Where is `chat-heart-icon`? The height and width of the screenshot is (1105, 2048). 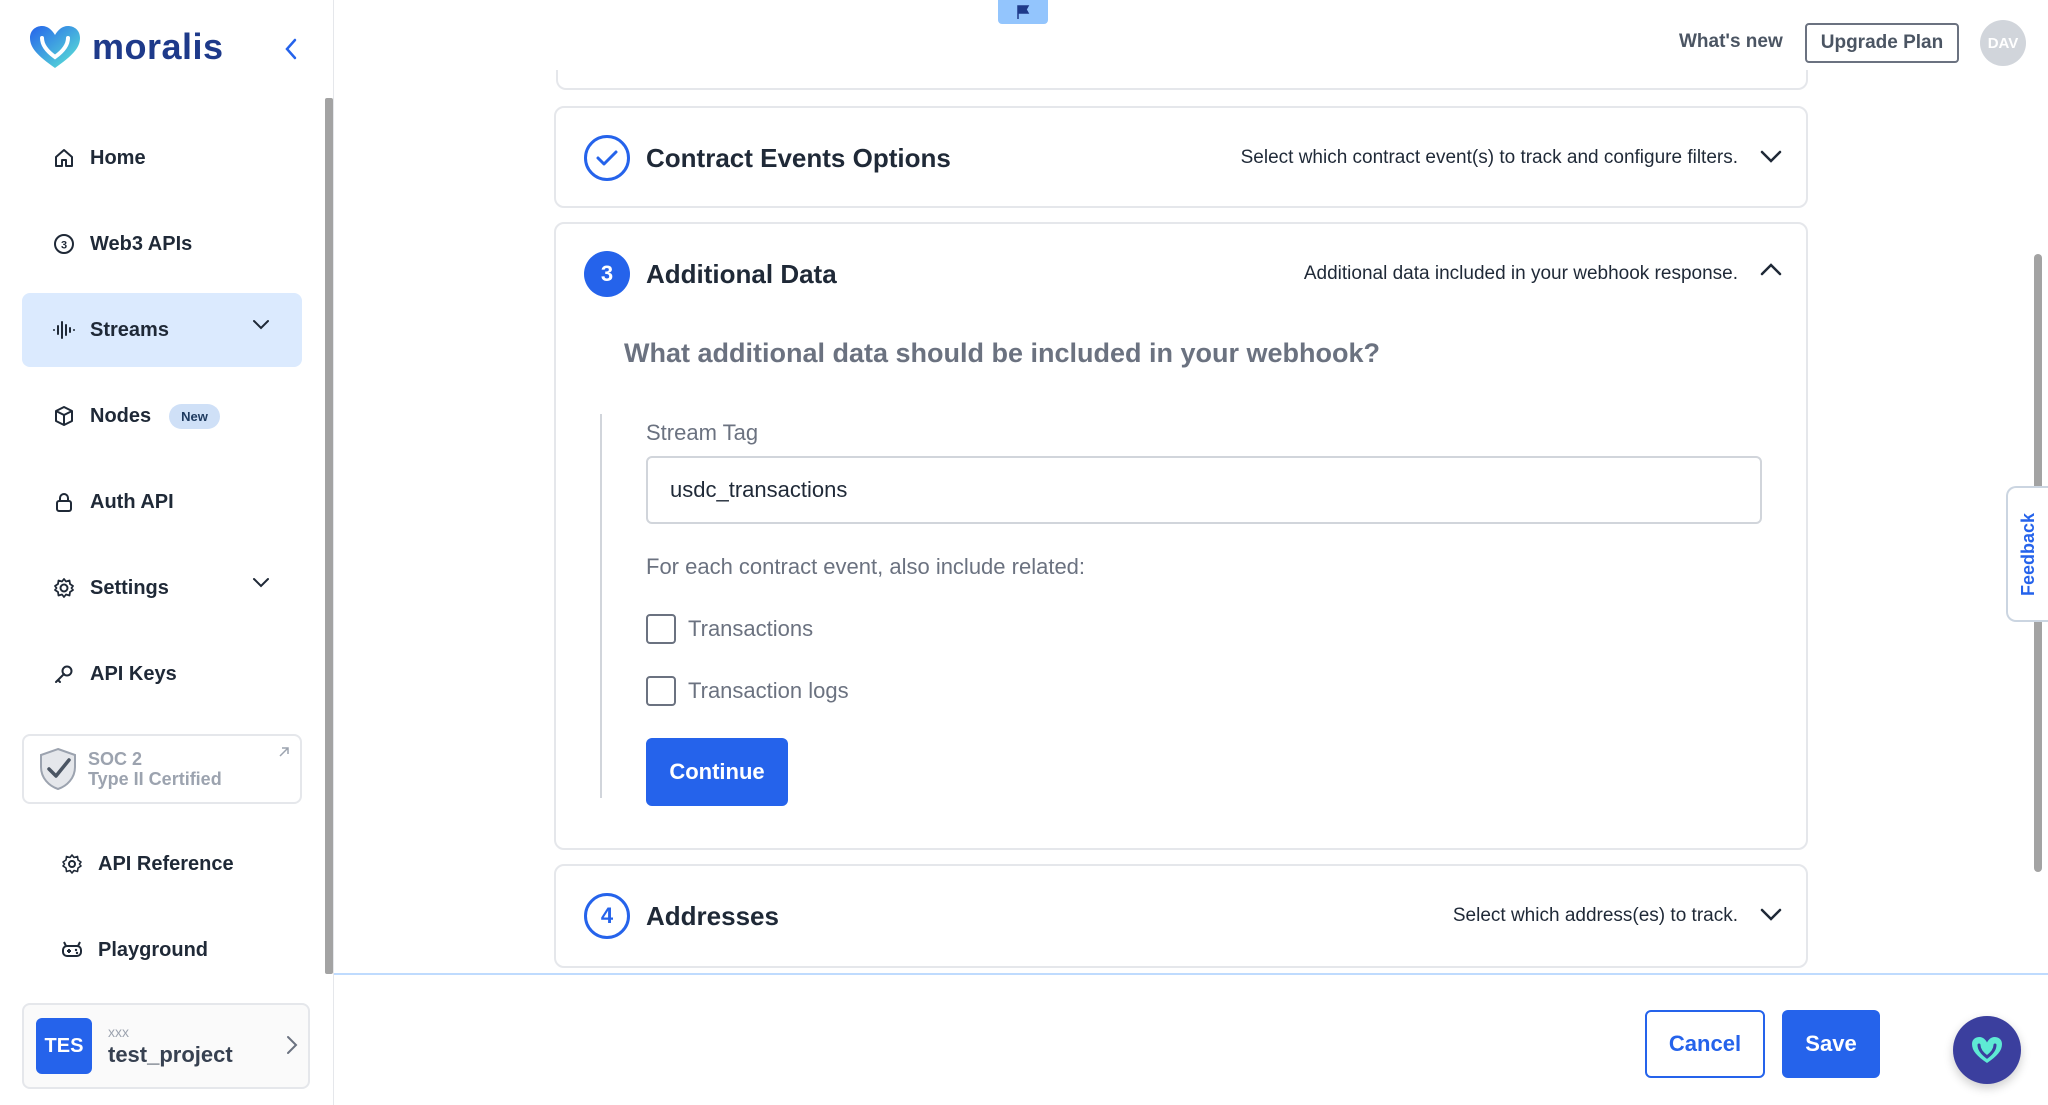
chat-heart-icon is located at coordinates (1987, 1050).